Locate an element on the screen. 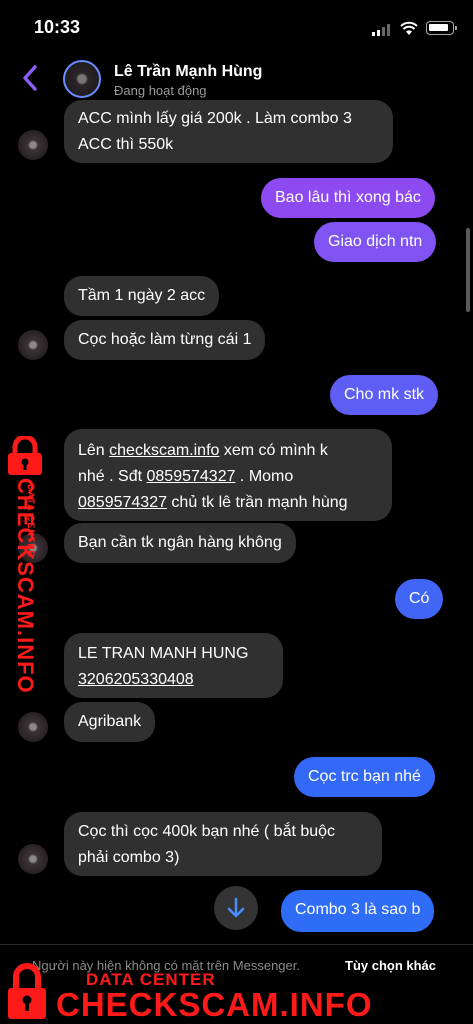  message-outgoing: Có is located at coordinates (419, 599).